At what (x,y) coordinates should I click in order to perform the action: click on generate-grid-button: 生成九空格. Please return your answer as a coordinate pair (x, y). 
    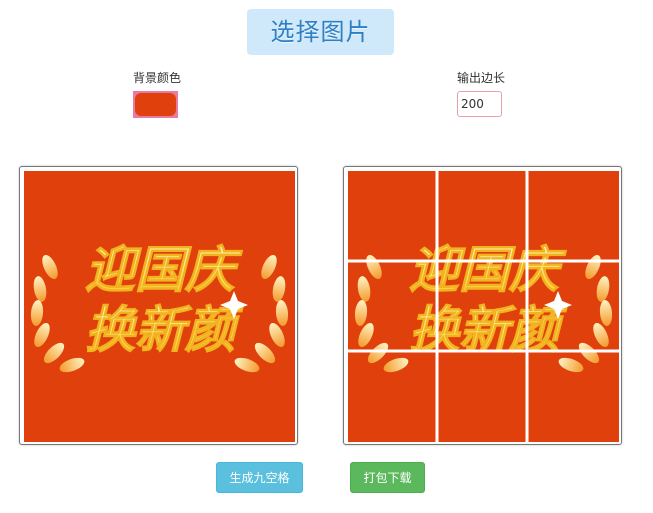
    Looking at the image, I should click on (259, 477).